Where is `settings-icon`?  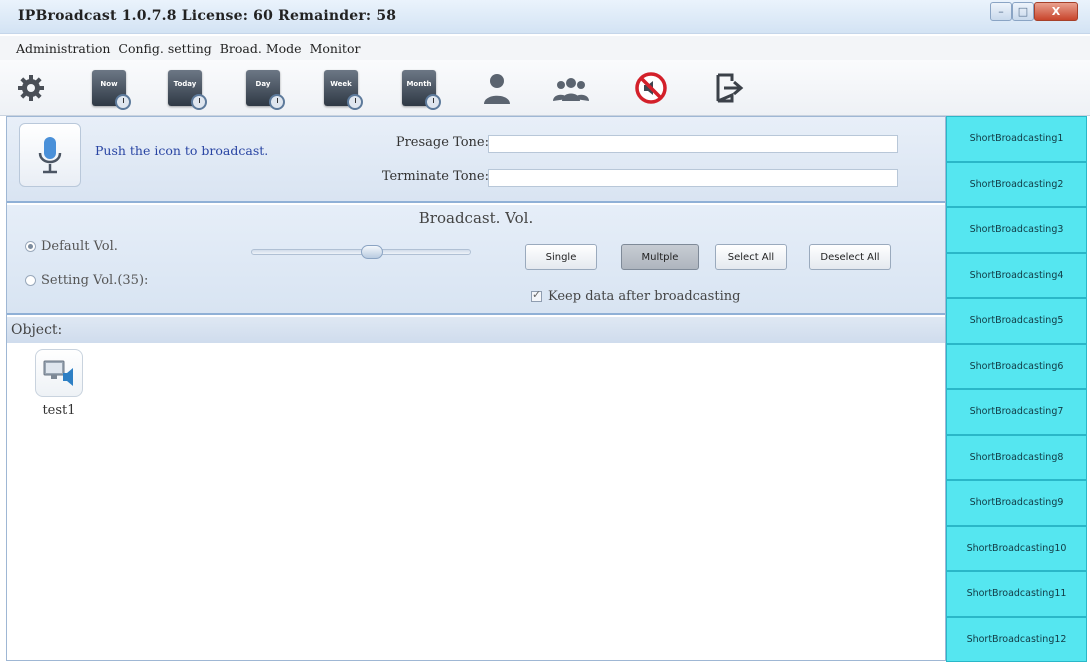
settings-icon is located at coordinates (31, 88).